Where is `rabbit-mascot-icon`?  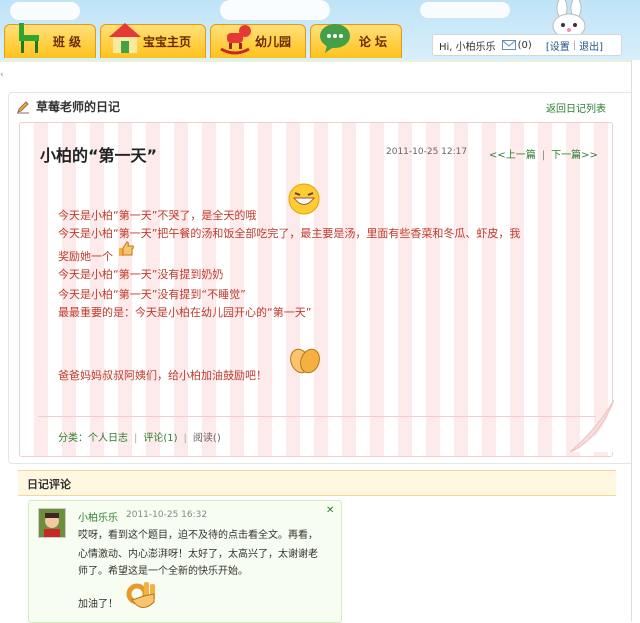 rabbit-mascot-icon is located at coordinates (569, 18).